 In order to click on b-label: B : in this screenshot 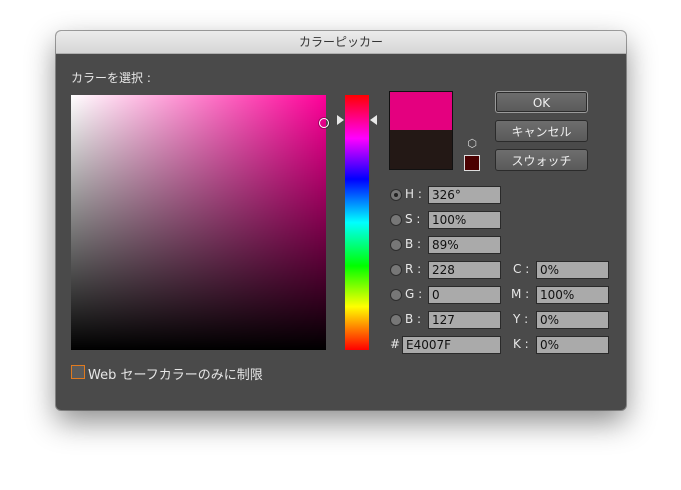, I will do `click(413, 244)`.